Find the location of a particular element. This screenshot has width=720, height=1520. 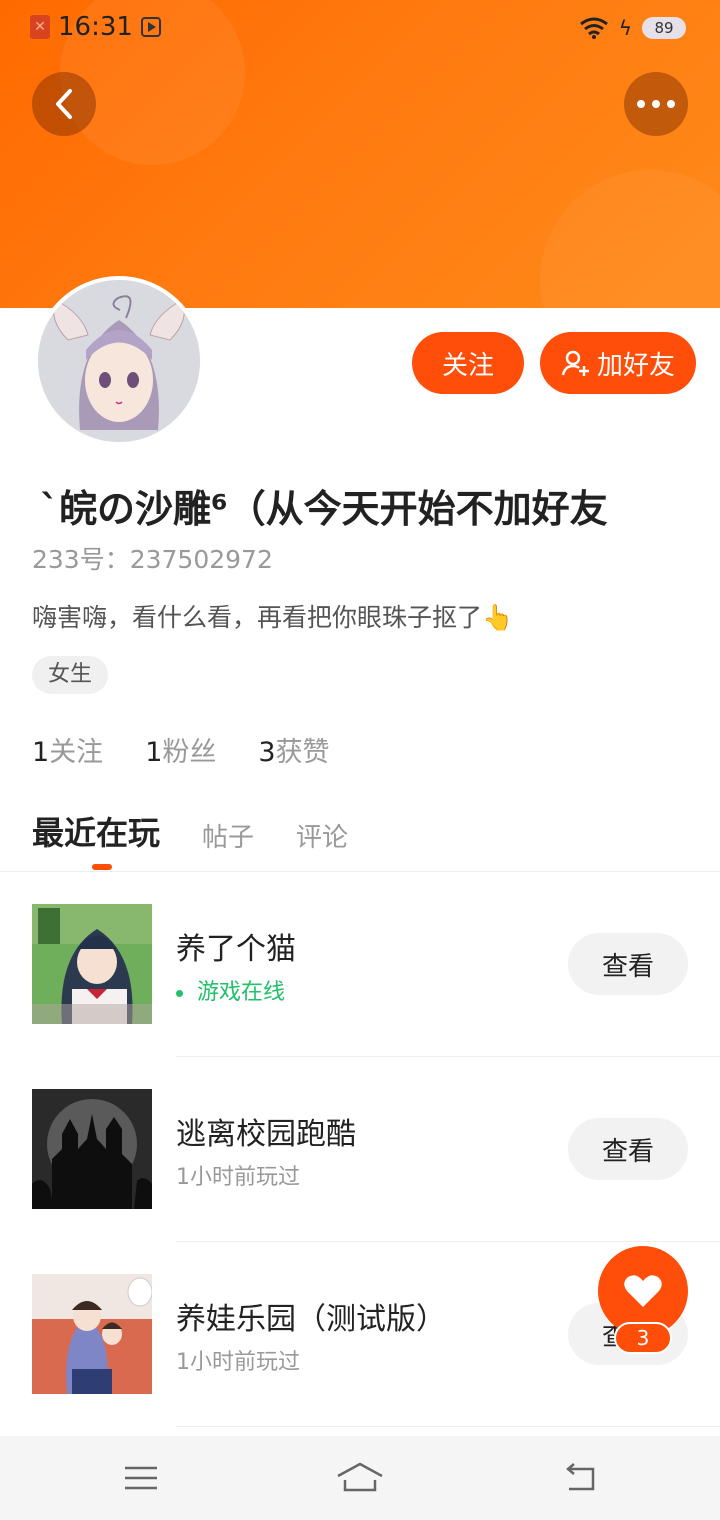

tab-indicator is located at coordinates (102, 867).